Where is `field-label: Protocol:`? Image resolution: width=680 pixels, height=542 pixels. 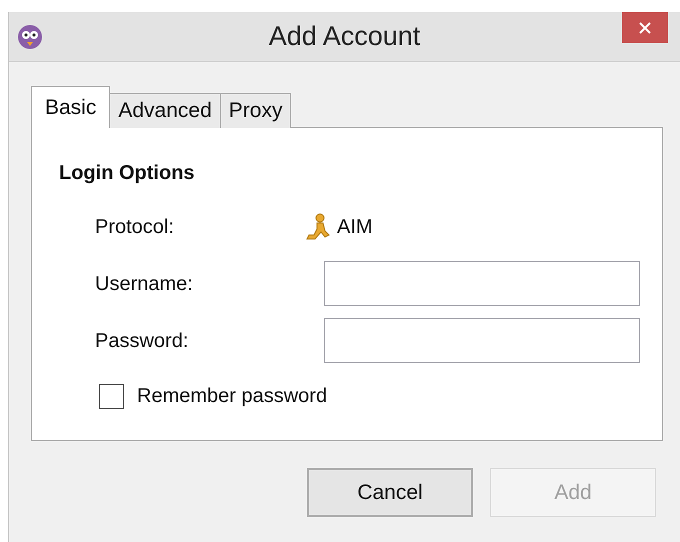
field-label: Protocol: is located at coordinates (134, 227).